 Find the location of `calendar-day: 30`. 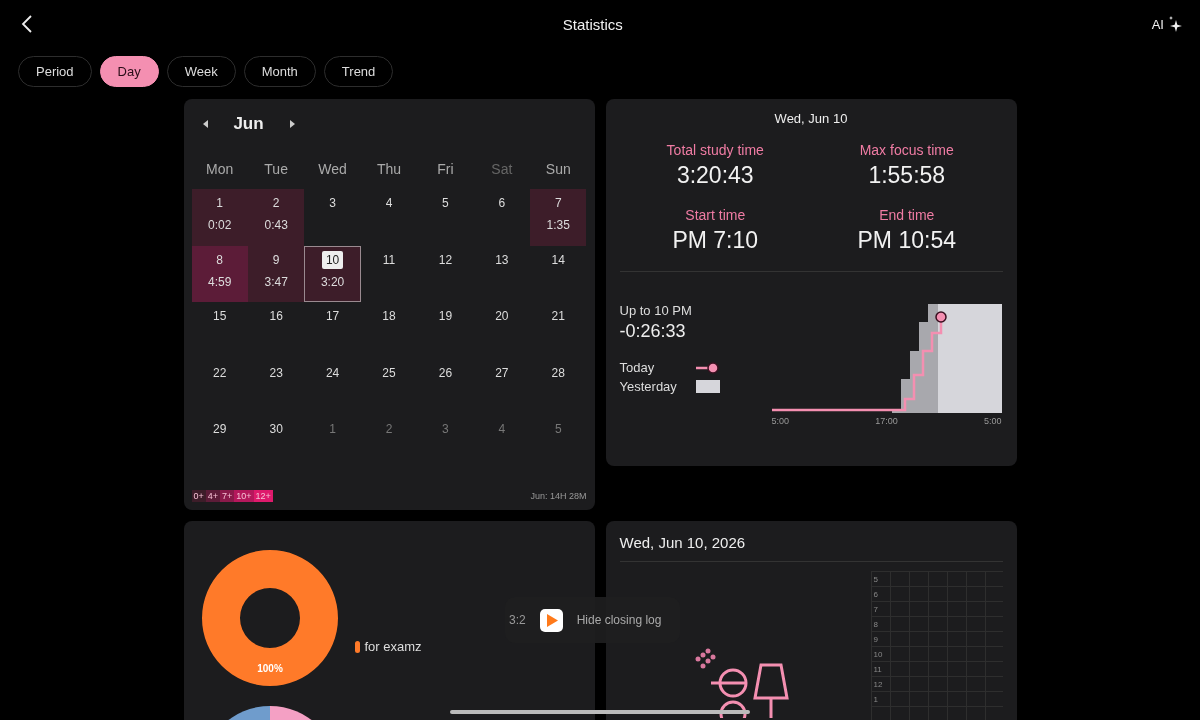

calendar-day: 30 is located at coordinates (276, 443).